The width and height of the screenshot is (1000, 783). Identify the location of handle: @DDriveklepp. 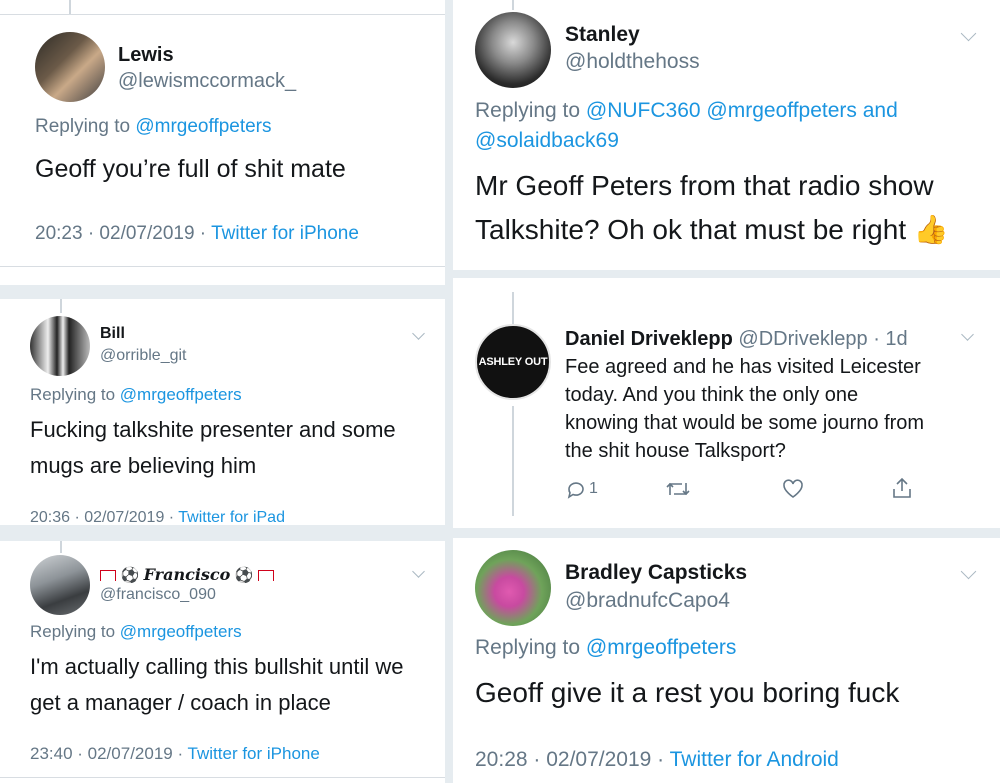
(802, 339).